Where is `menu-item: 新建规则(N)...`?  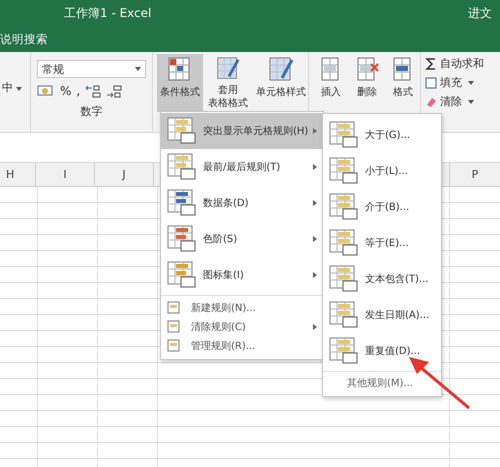 menu-item: 新建规则(N)... is located at coordinates (242, 307).